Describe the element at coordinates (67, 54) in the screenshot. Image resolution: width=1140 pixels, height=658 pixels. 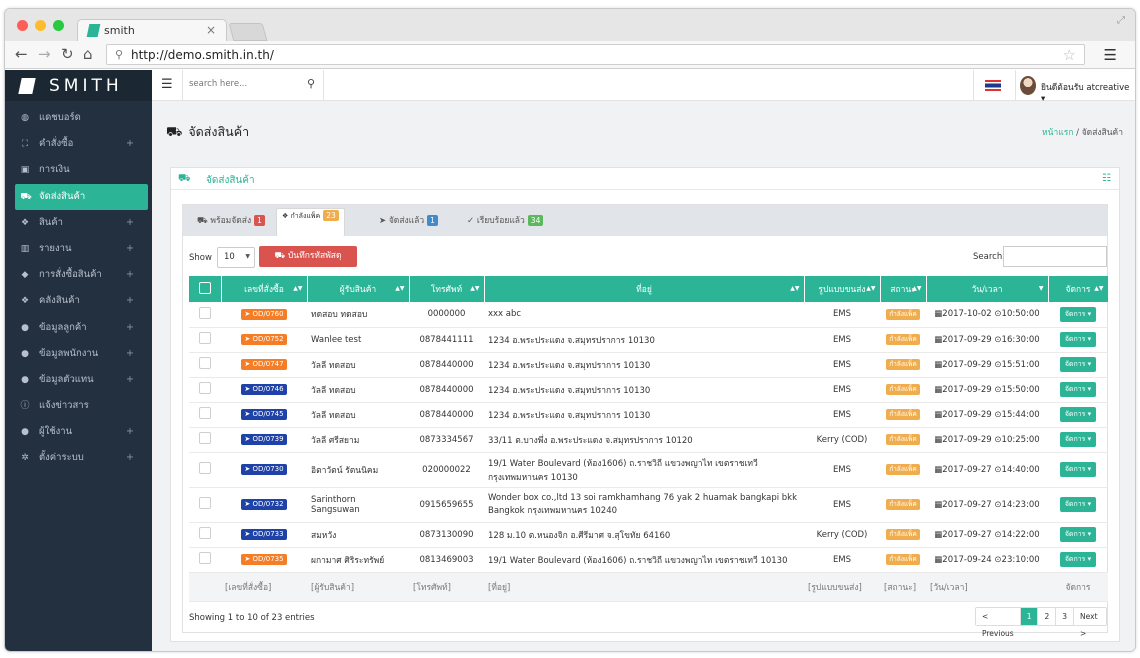
I see `reload-icon: ↻` at that location.